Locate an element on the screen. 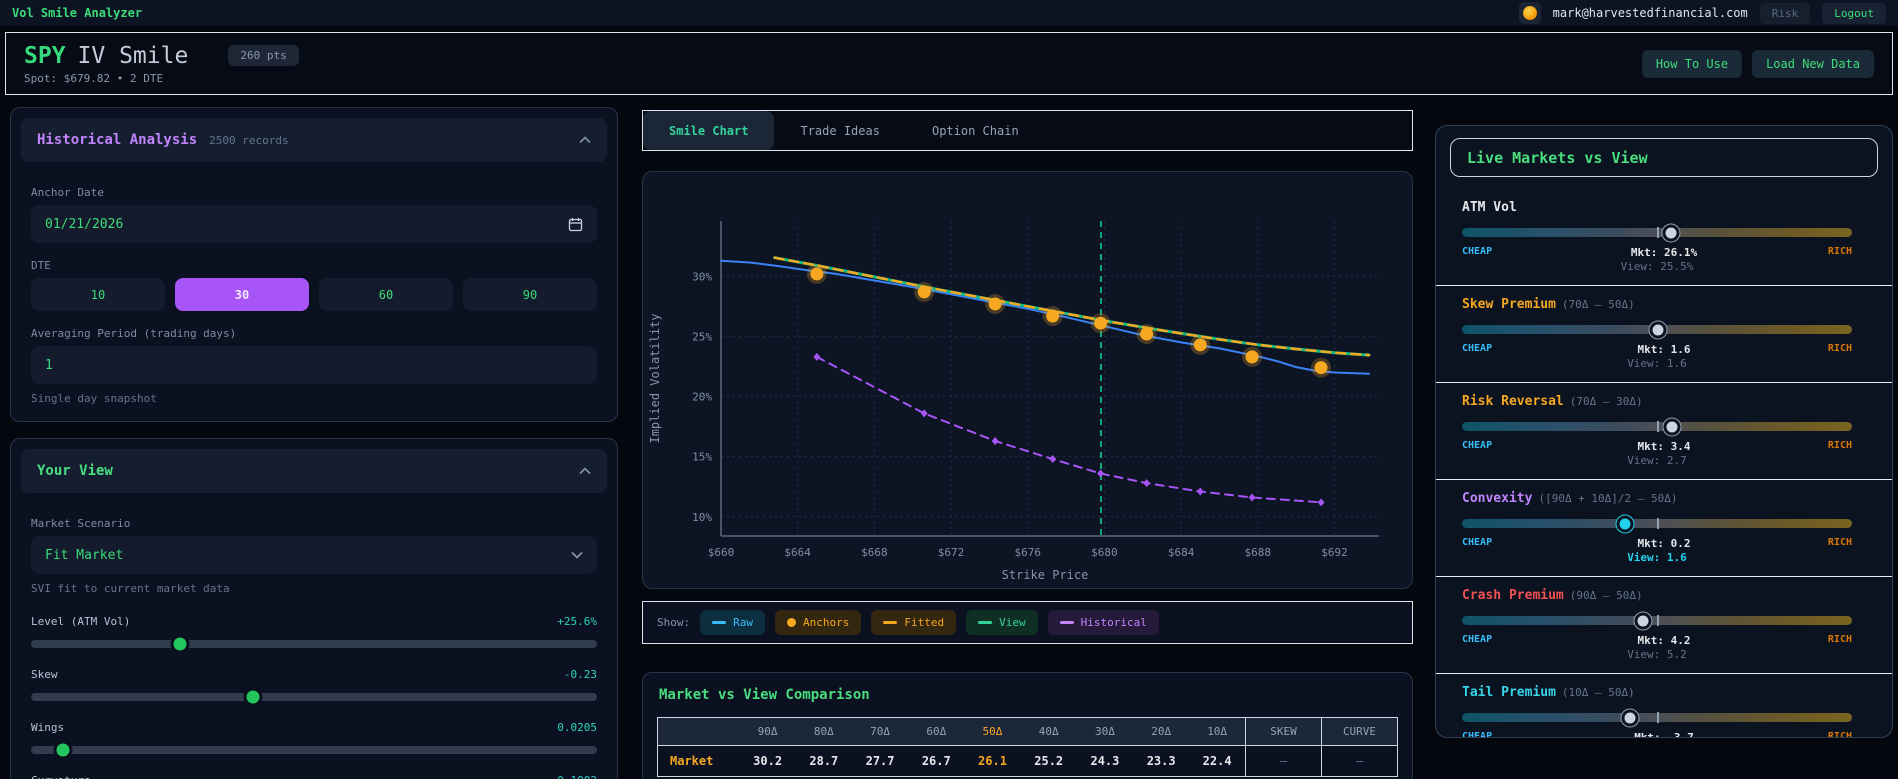  svg-text: $664 is located at coordinates (797, 552).